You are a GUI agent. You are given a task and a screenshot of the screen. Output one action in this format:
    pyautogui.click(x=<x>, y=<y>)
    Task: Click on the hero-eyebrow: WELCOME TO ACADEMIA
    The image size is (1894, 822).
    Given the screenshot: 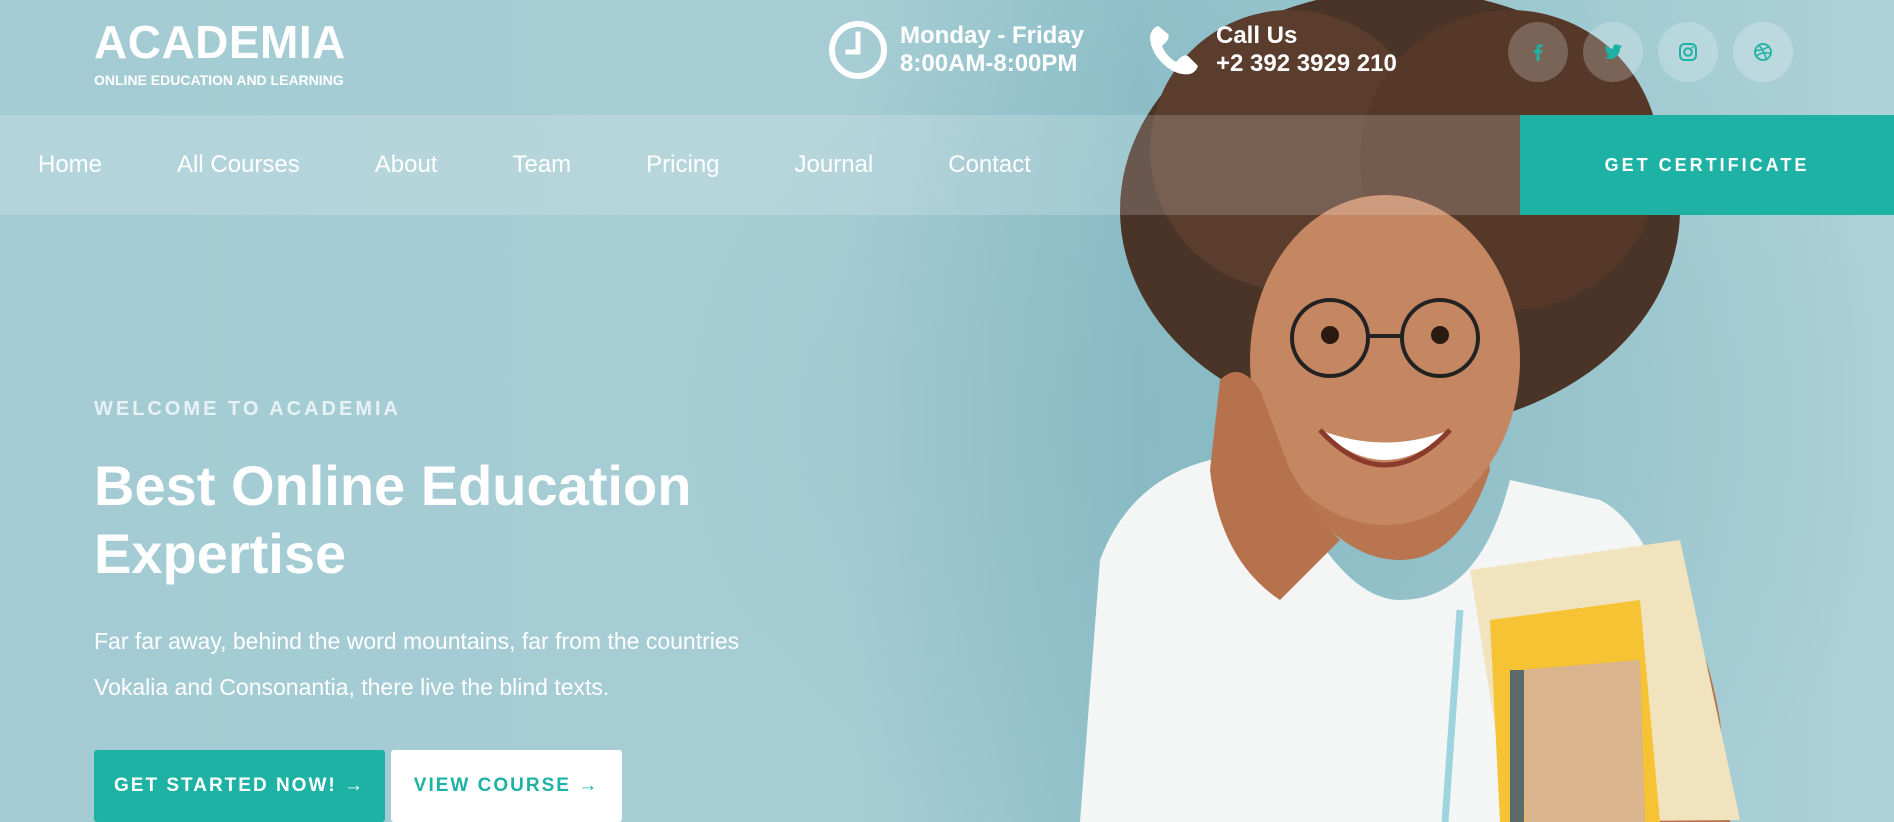 What is the action you would take?
    pyautogui.click(x=247, y=409)
    